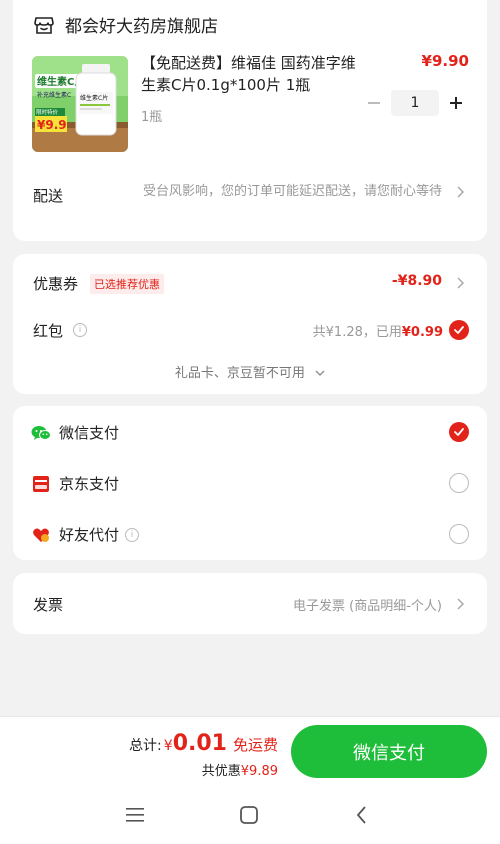 Image resolution: width=500 pixels, height=844 pixels. What do you see at coordinates (54, 95) in the screenshot?
I see `image-sub-text: 补充维生素C` at bounding box center [54, 95].